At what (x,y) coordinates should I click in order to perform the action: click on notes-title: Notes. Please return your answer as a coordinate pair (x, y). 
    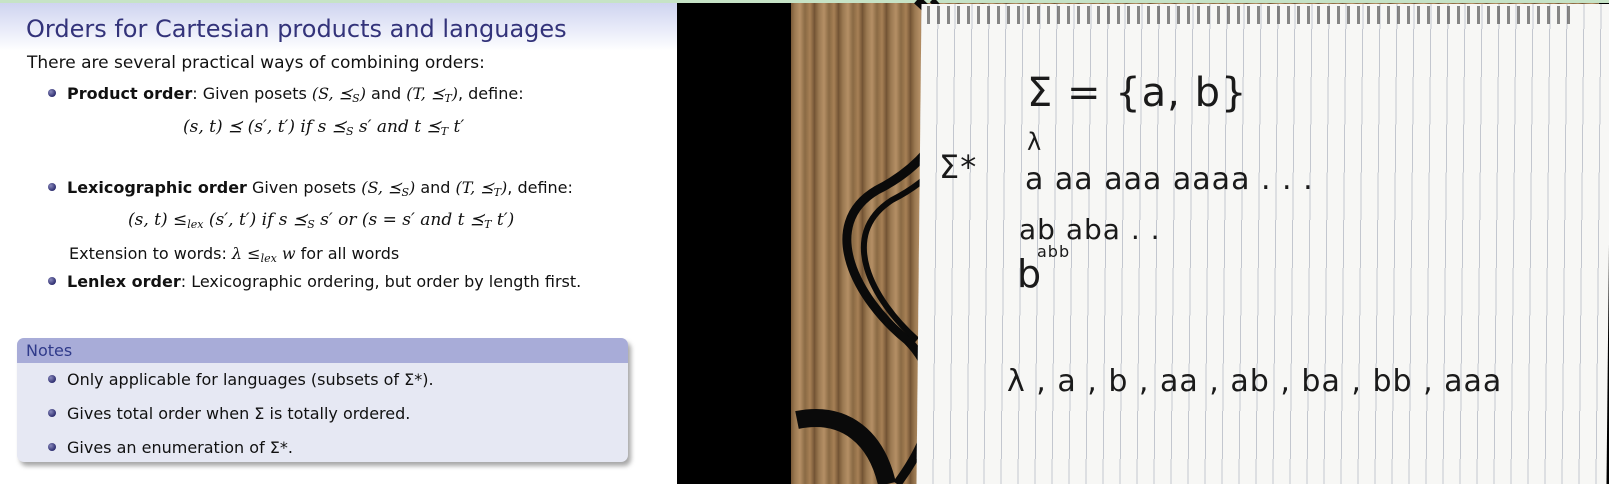
    Looking at the image, I should click on (49, 350).